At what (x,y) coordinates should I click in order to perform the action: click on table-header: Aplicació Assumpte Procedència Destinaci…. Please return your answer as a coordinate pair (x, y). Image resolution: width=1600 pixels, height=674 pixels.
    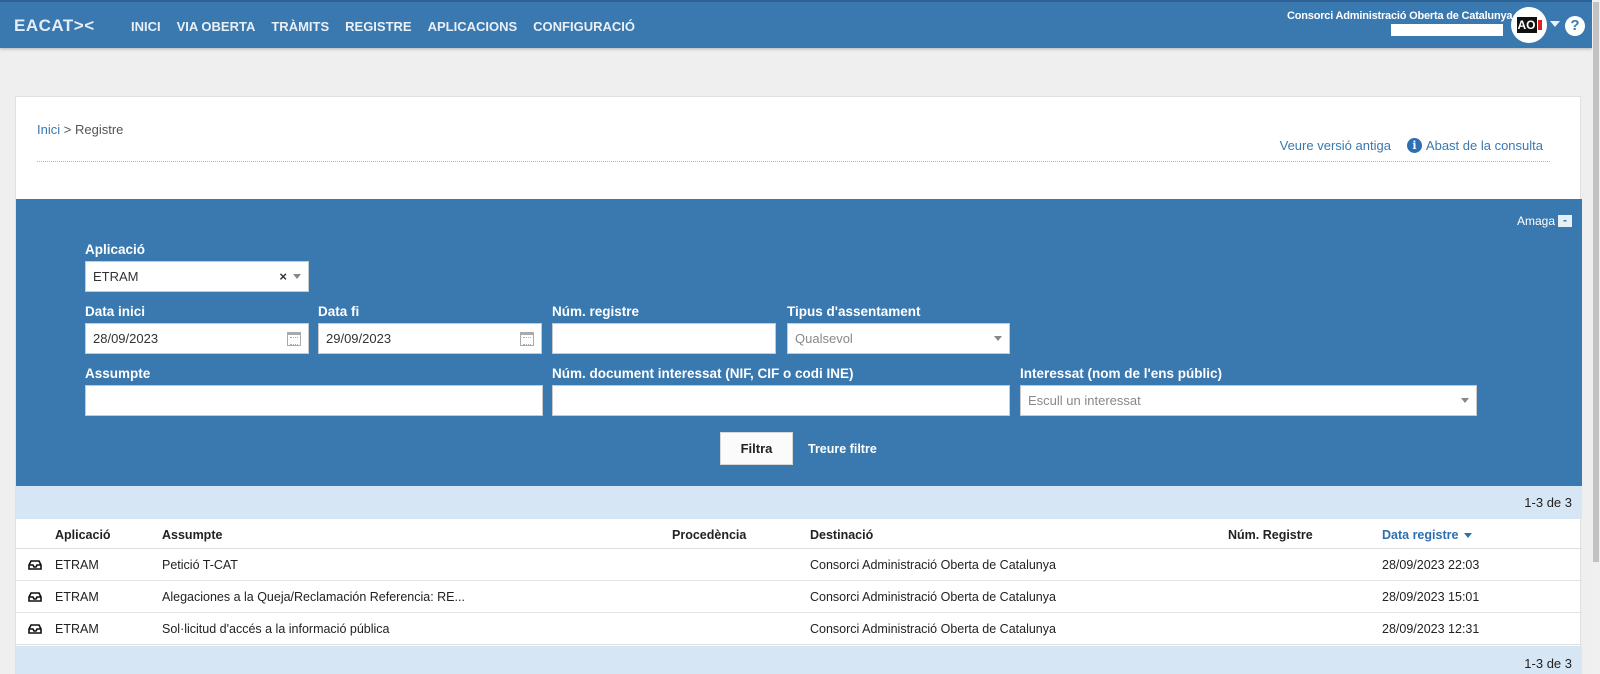
    Looking at the image, I should click on (799, 534).